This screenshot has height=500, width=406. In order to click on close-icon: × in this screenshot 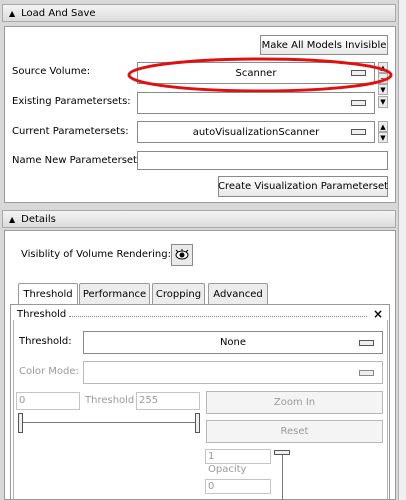, I will do `click(378, 314)`.